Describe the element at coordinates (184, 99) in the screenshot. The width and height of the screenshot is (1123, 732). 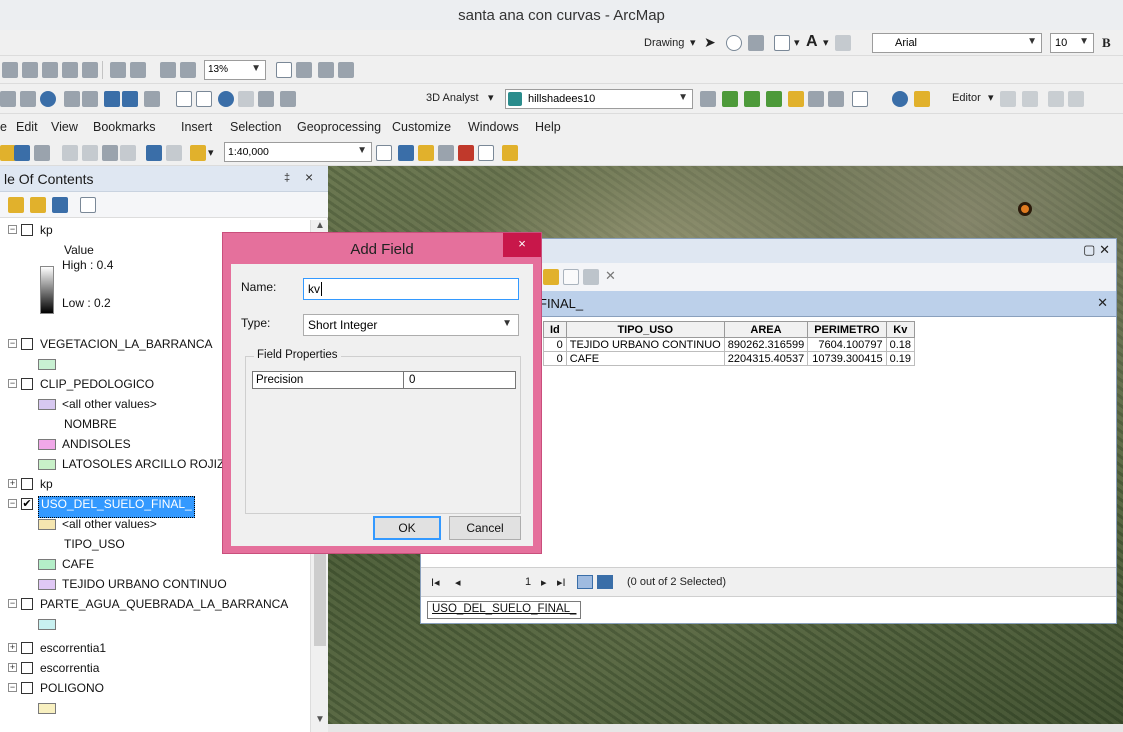
I see `clear-selection-icon` at that location.